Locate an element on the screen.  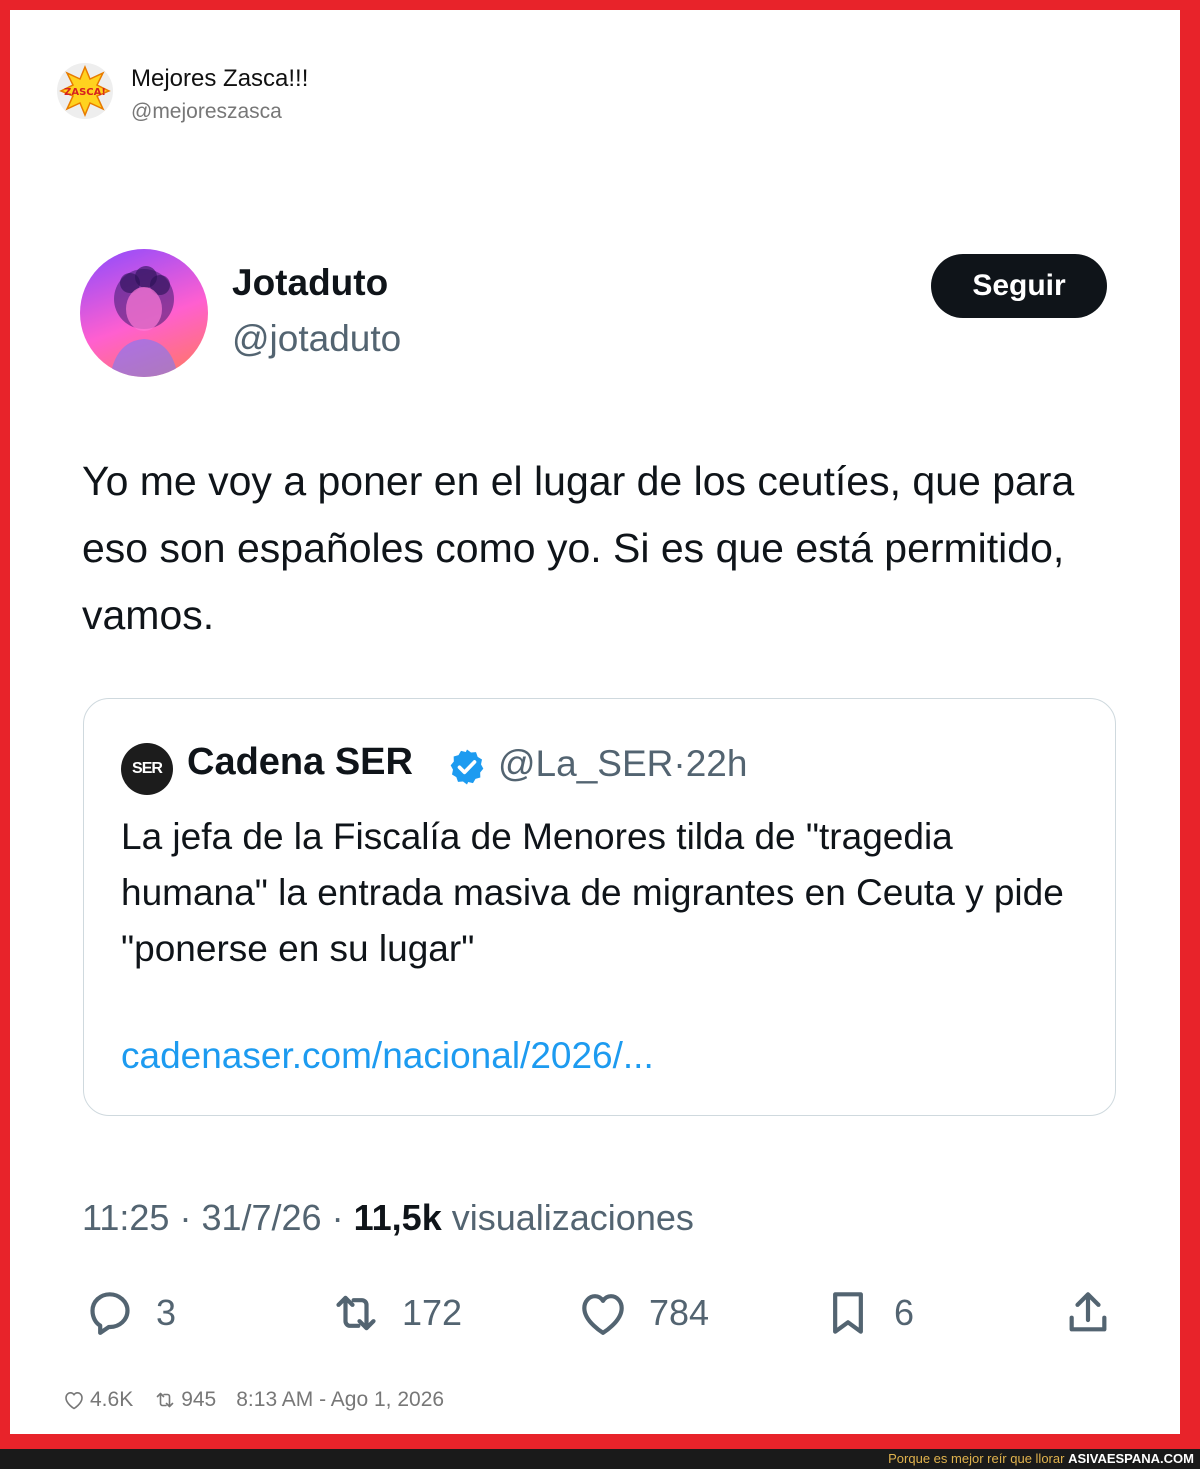
outer-timestamp: 8:13 AM - Ago 1, 2026 is located at coordinates (340, 1400).